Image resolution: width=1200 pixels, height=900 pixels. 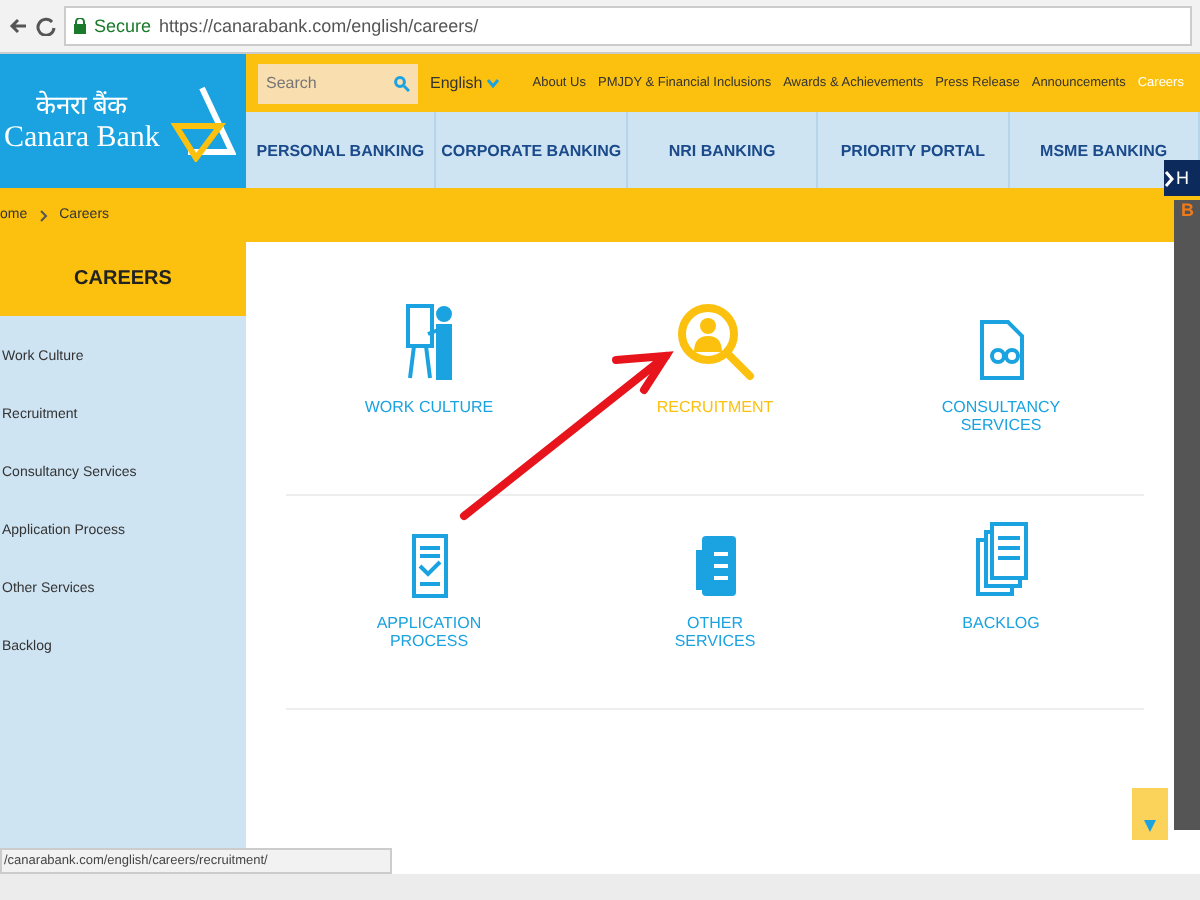 What do you see at coordinates (1182, 178) in the screenshot?
I see `panel-toggle: H` at bounding box center [1182, 178].